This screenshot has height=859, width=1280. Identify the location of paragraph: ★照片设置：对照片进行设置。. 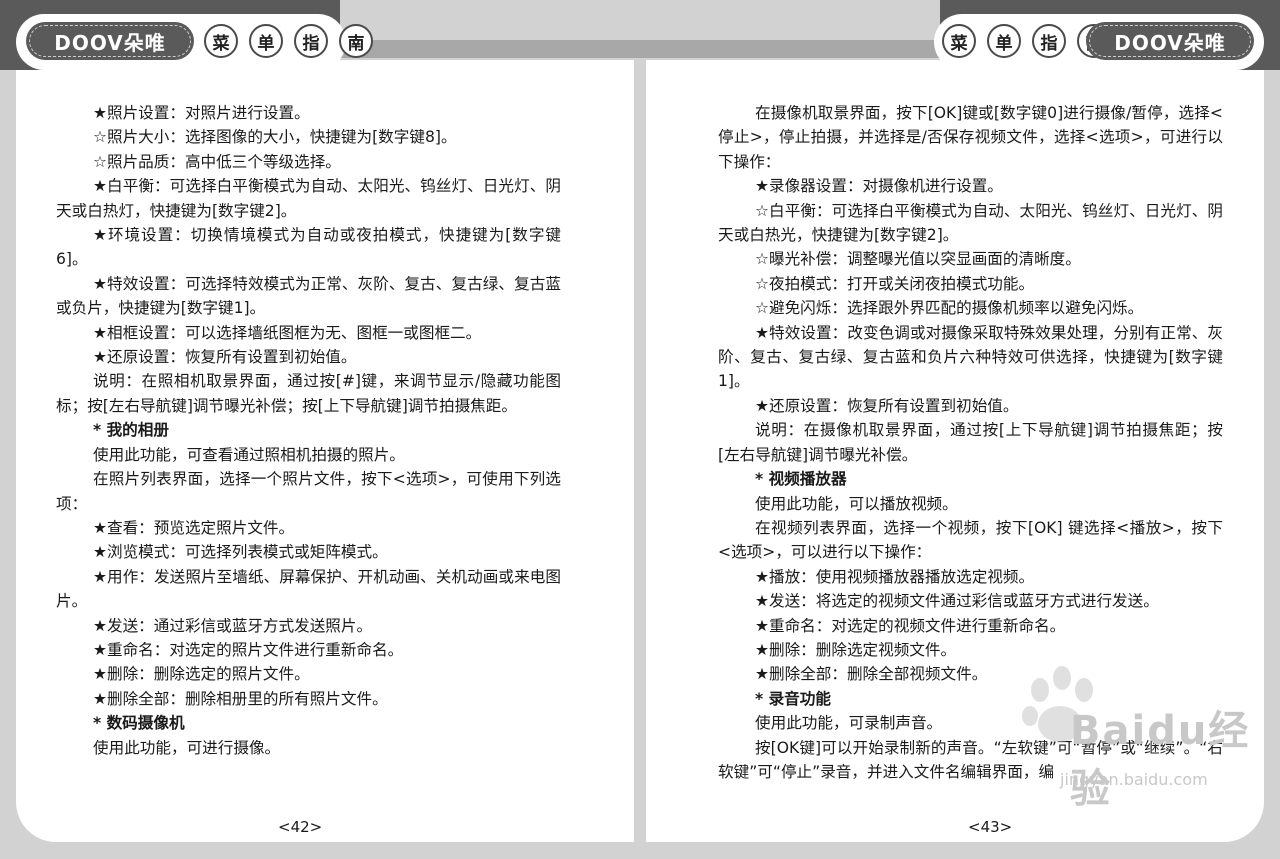
(201, 113).